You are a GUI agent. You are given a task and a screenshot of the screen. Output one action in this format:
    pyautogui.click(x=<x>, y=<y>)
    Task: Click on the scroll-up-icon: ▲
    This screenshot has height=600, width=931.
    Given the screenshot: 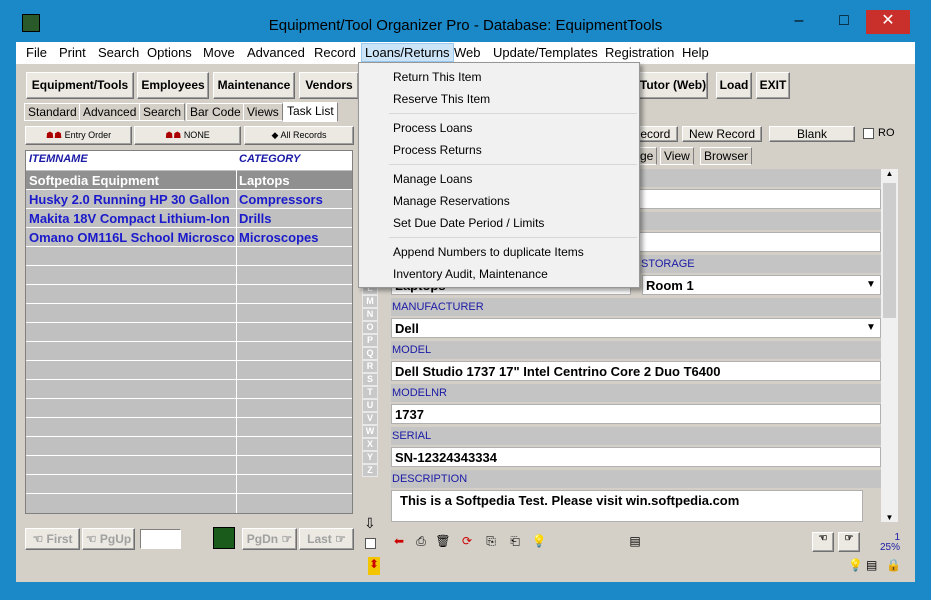 What is the action you would take?
    pyautogui.click(x=889, y=173)
    